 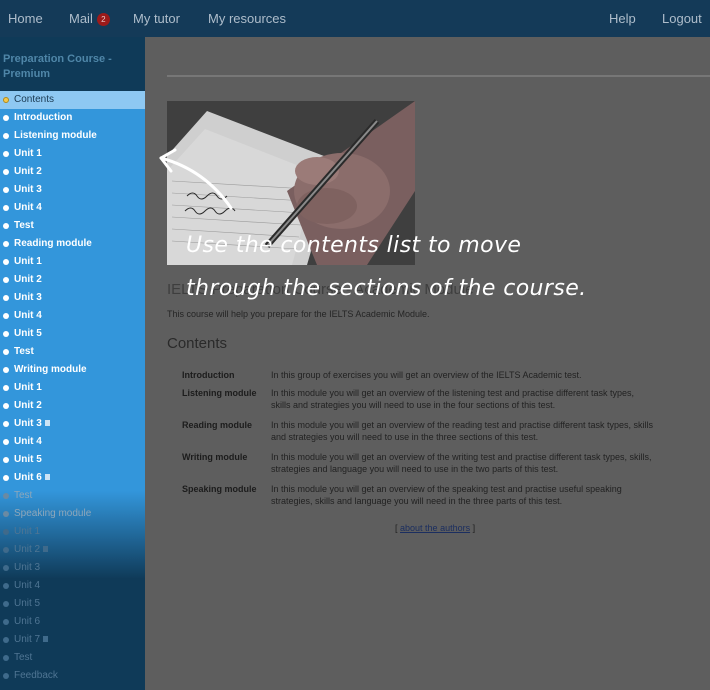 What do you see at coordinates (47, 423) in the screenshot?
I see `flag-icon` at bounding box center [47, 423].